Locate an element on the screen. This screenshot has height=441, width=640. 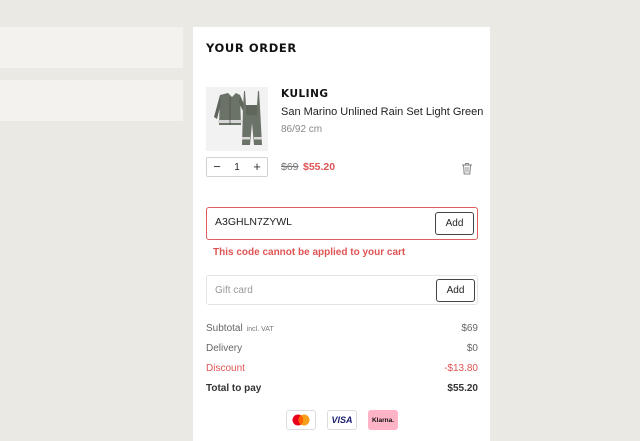
discount-code-input is located at coordinates (315, 222).